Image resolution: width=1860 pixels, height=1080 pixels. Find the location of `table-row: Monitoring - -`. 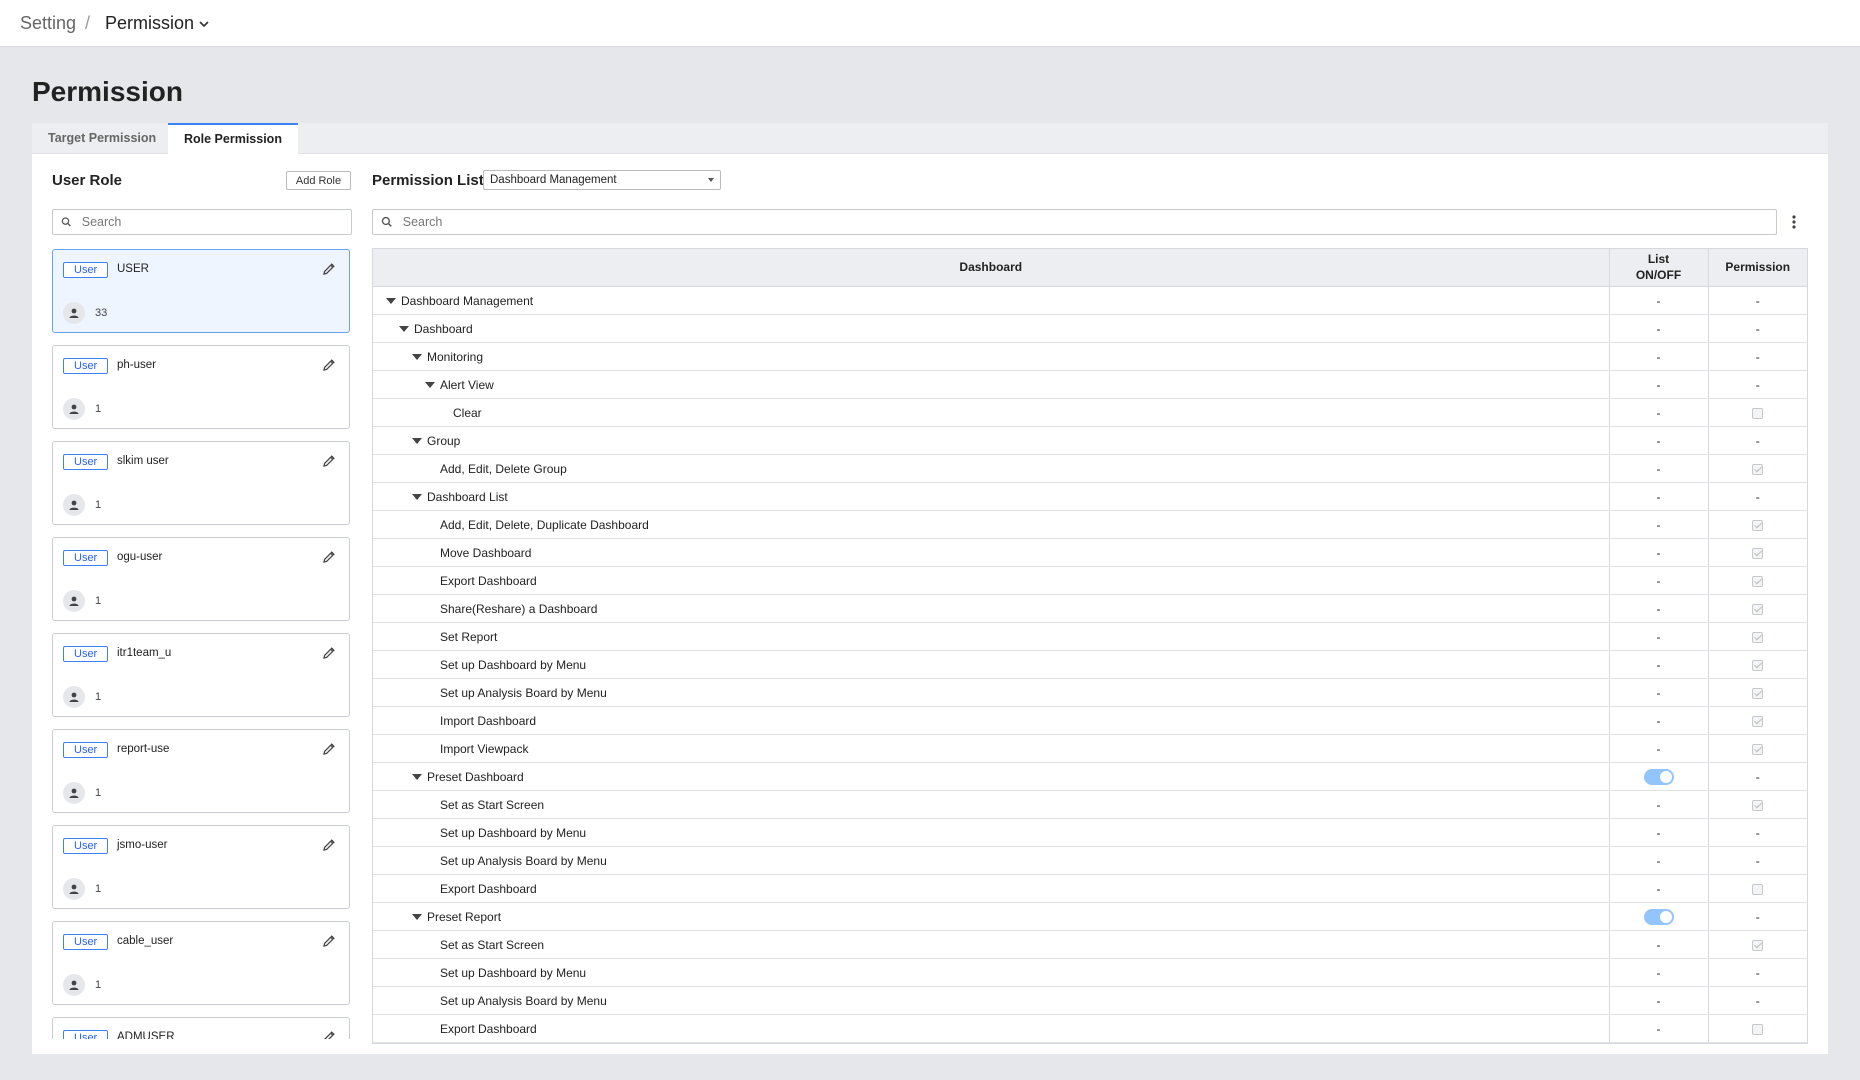

table-row: Monitoring - - is located at coordinates (1090, 356).